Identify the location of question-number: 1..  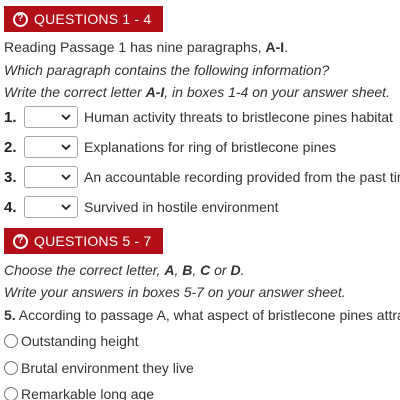
(10, 117).